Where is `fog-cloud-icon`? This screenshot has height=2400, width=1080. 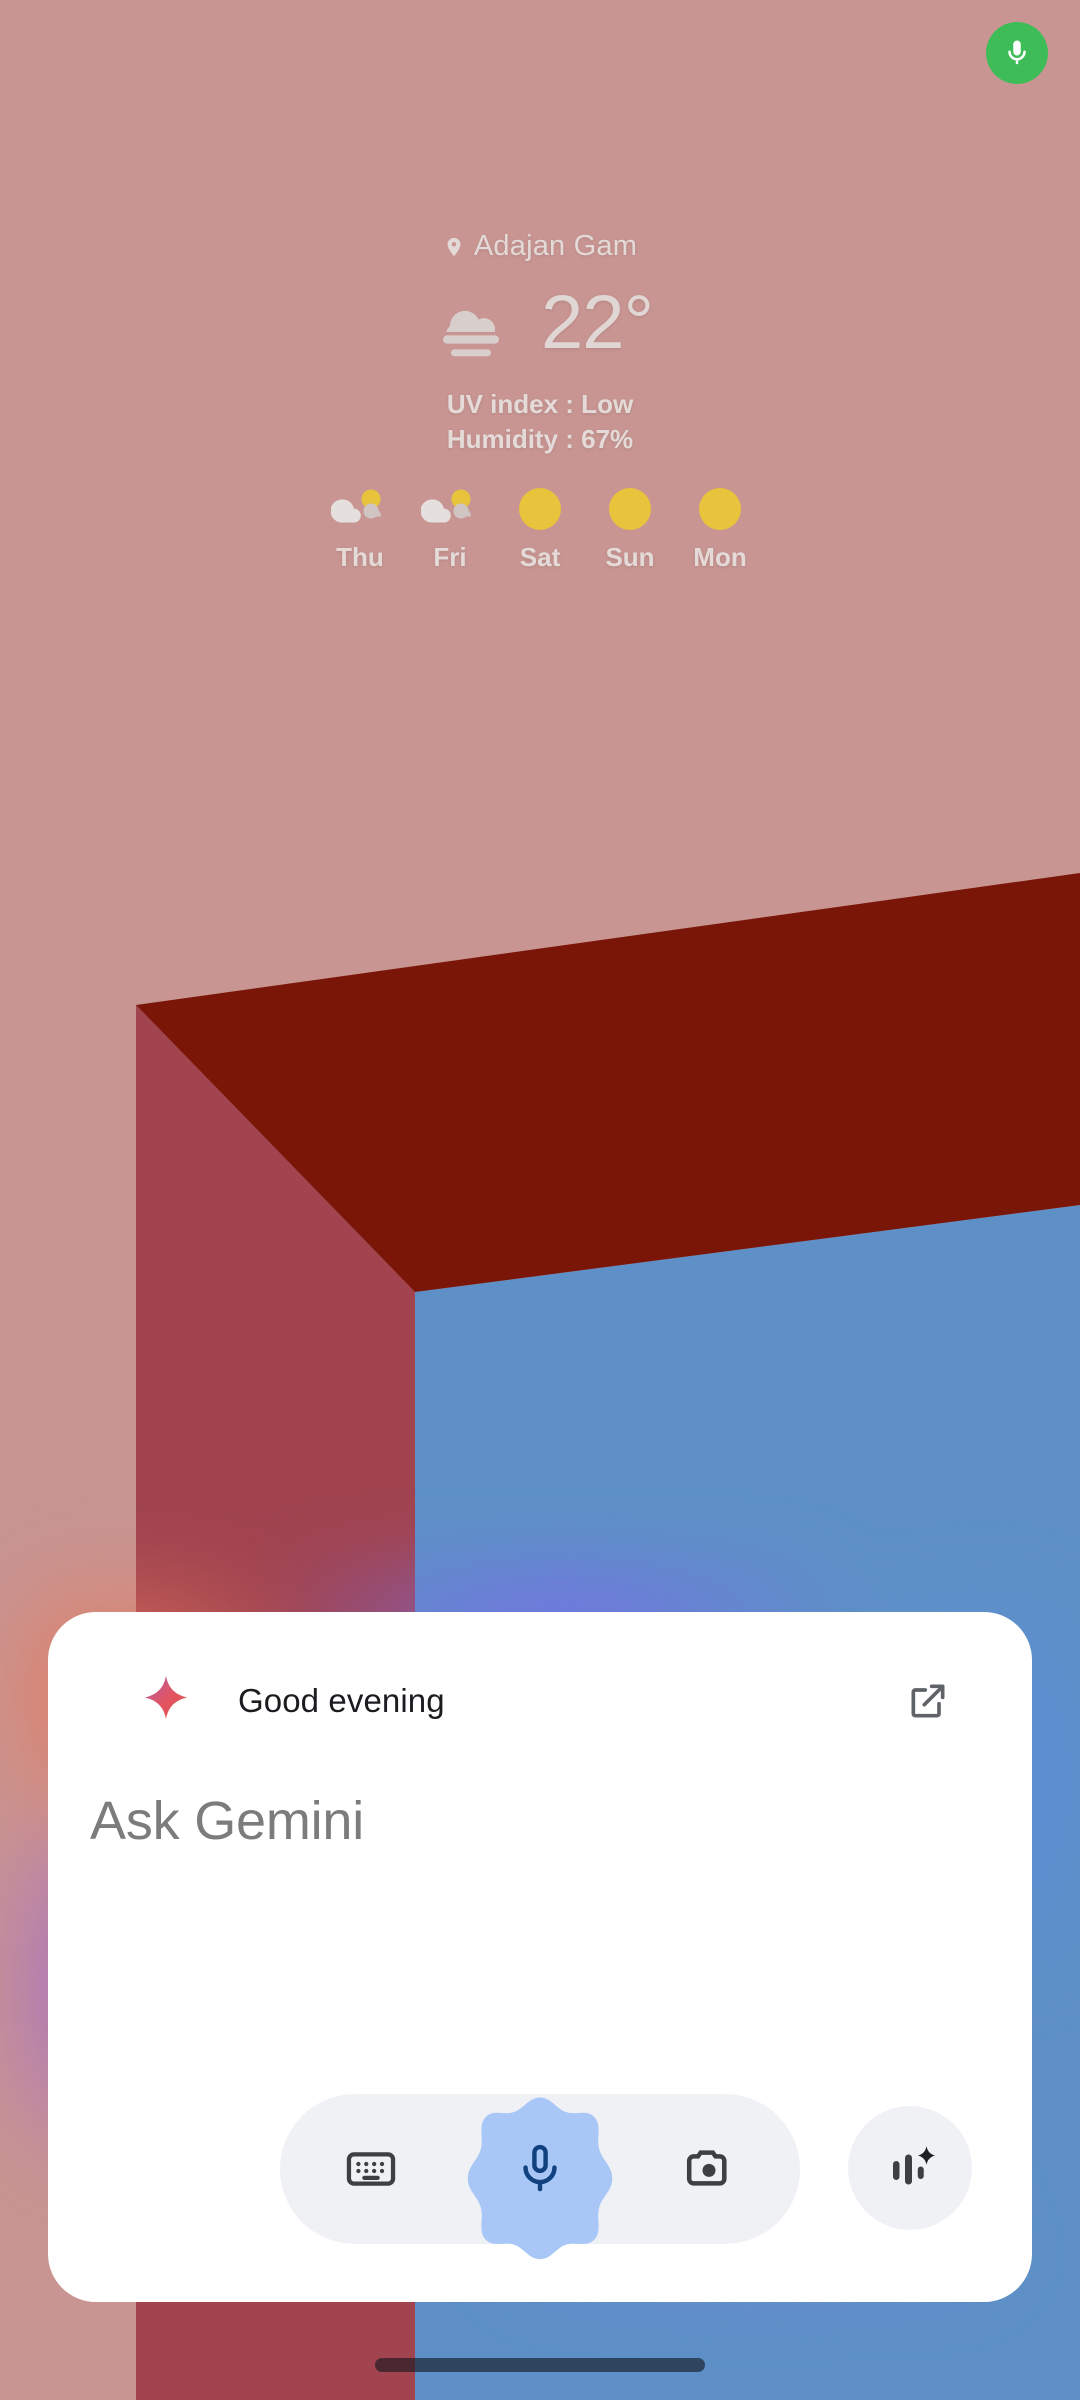
fog-cloud-icon is located at coordinates (471, 333).